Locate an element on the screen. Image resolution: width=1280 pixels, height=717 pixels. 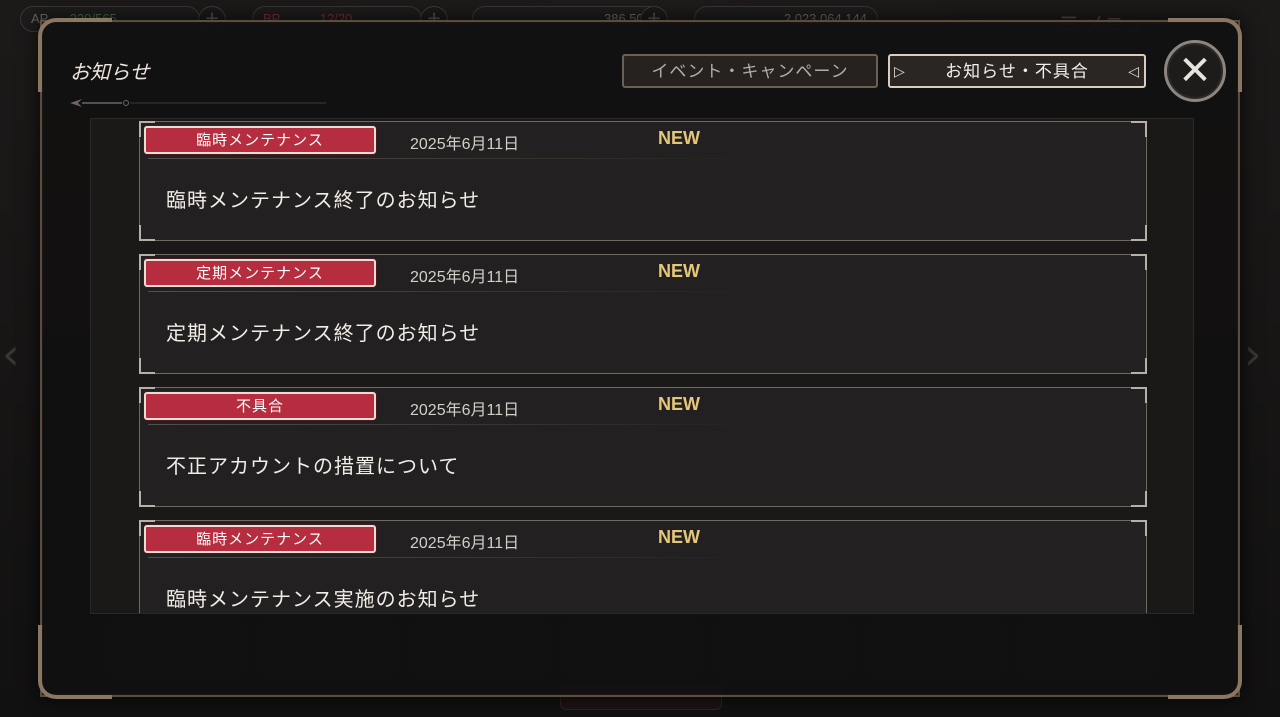
notice-item: 定期メンテナンス 2025年6月11日 NEW 定期メンテナンス終了のお知らせ is located at coordinates (643, 314).